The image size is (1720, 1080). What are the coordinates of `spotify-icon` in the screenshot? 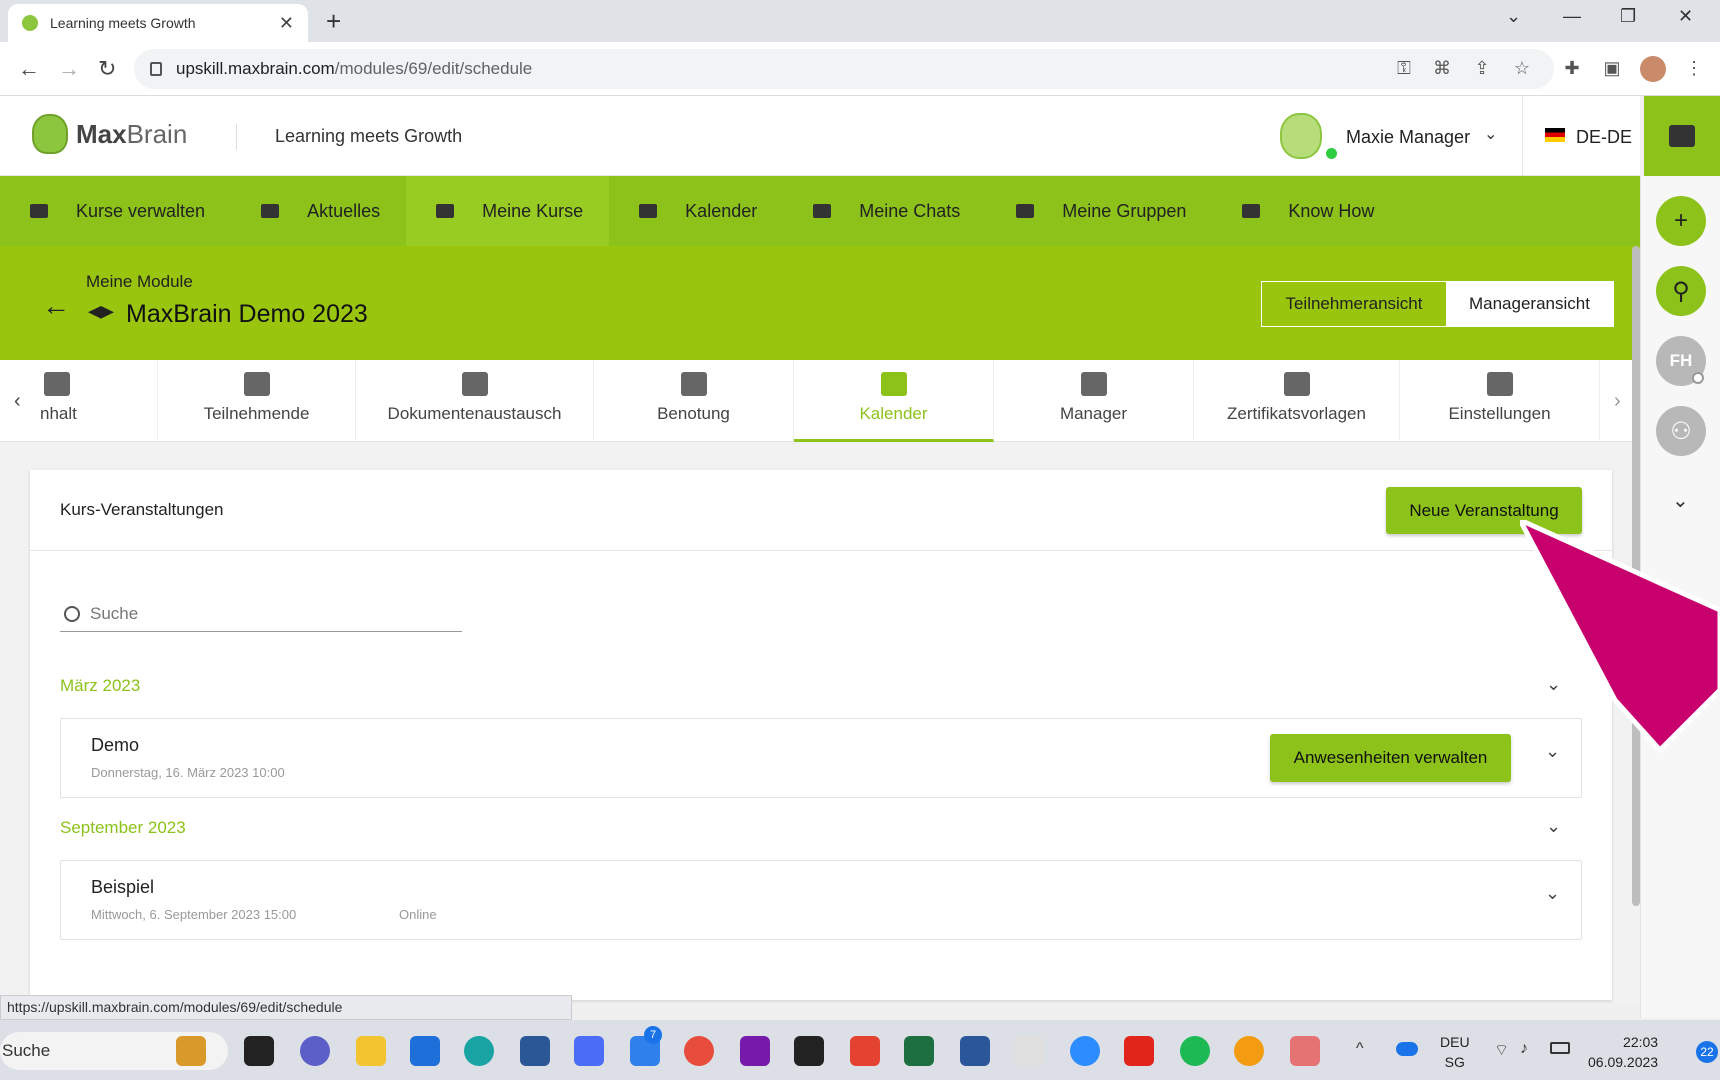 It's located at (1195, 1051).